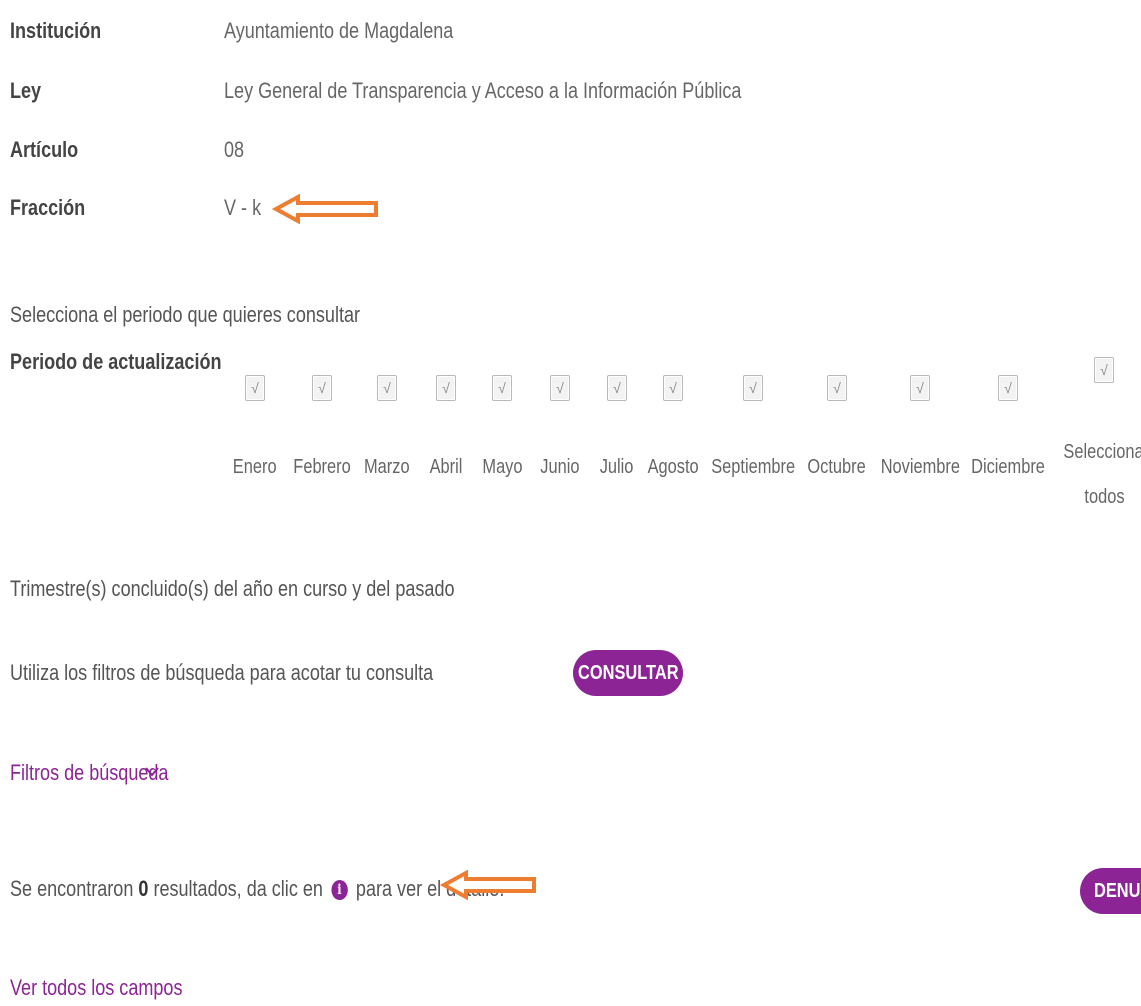 This screenshot has height=1006, width=1141. What do you see at coordinates (560, 467) in the screenshot?
I see `month-label: Junio` at bounding box center [560, 467].